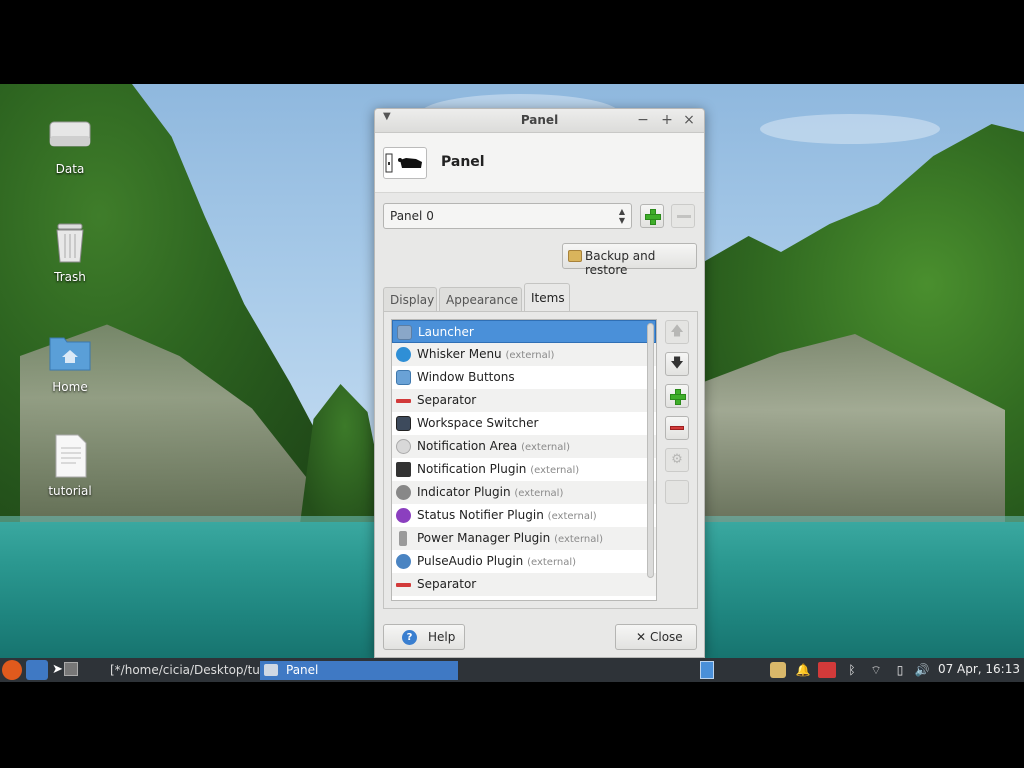 This screenshot has width=1024, height=768. What do you see at coordinates (37, 670) in the screenshot?
I see `whisker-menu-button-icon` at bounding box center [37, 670].